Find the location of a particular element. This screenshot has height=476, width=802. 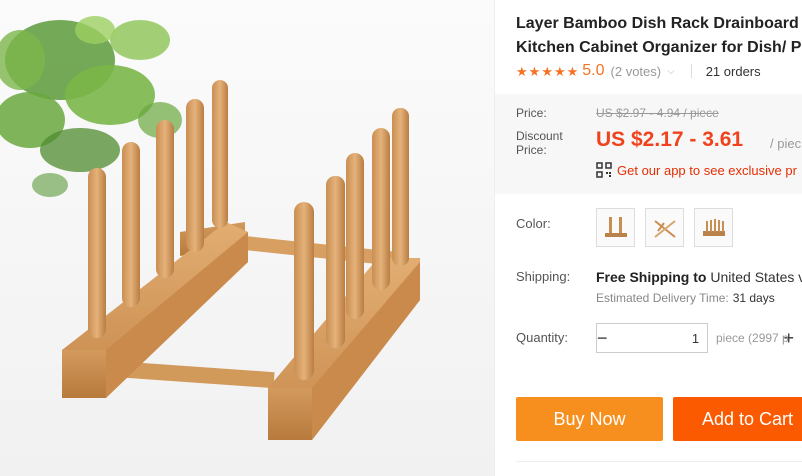

decrease-quantity-button: − is located at coordinates (602, 338).